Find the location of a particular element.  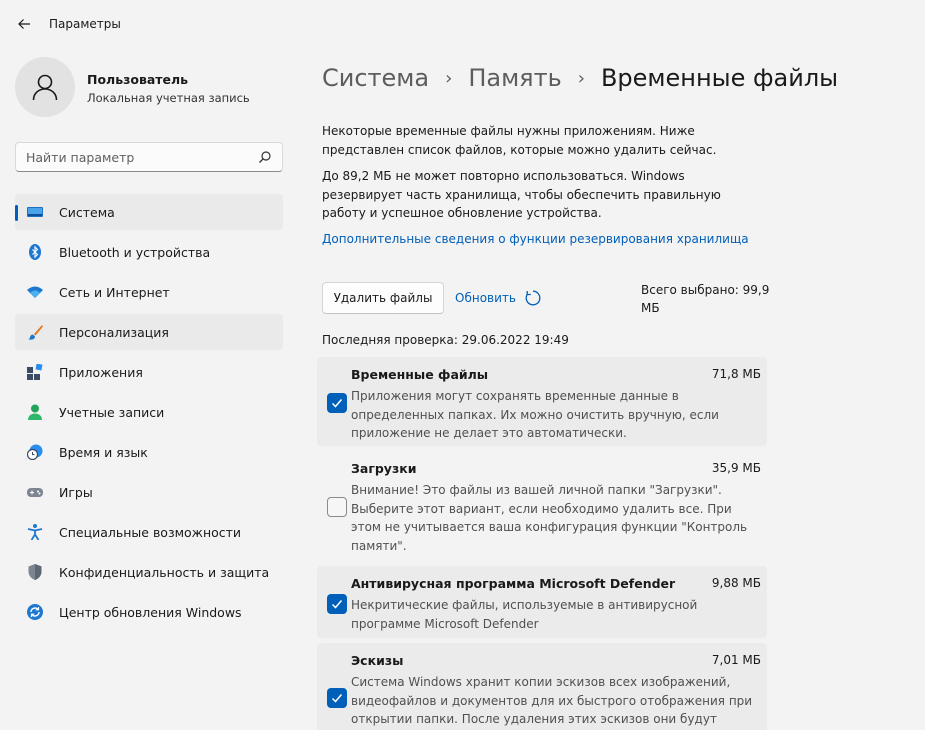

sidebar-item-accounts: Учетные записи is located at coordinates (149, 412).